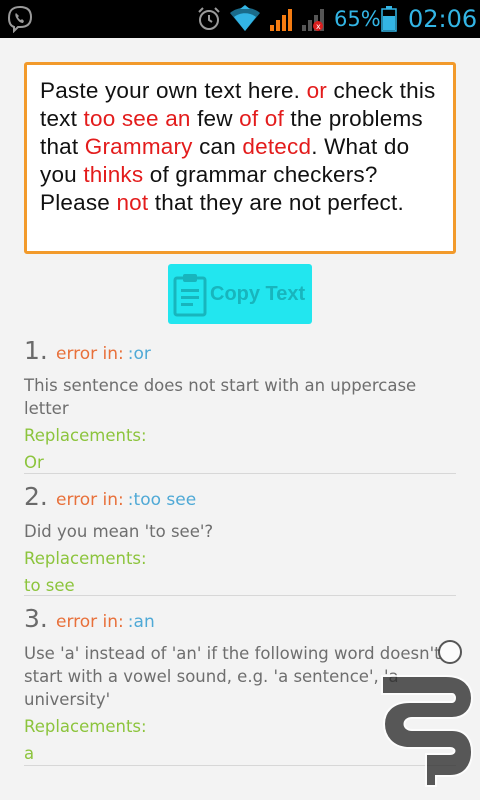  Describe the element at coordinates (173, 90) in the screenshot. I see `editor-text-segment: Paste your own text here.` at that location.